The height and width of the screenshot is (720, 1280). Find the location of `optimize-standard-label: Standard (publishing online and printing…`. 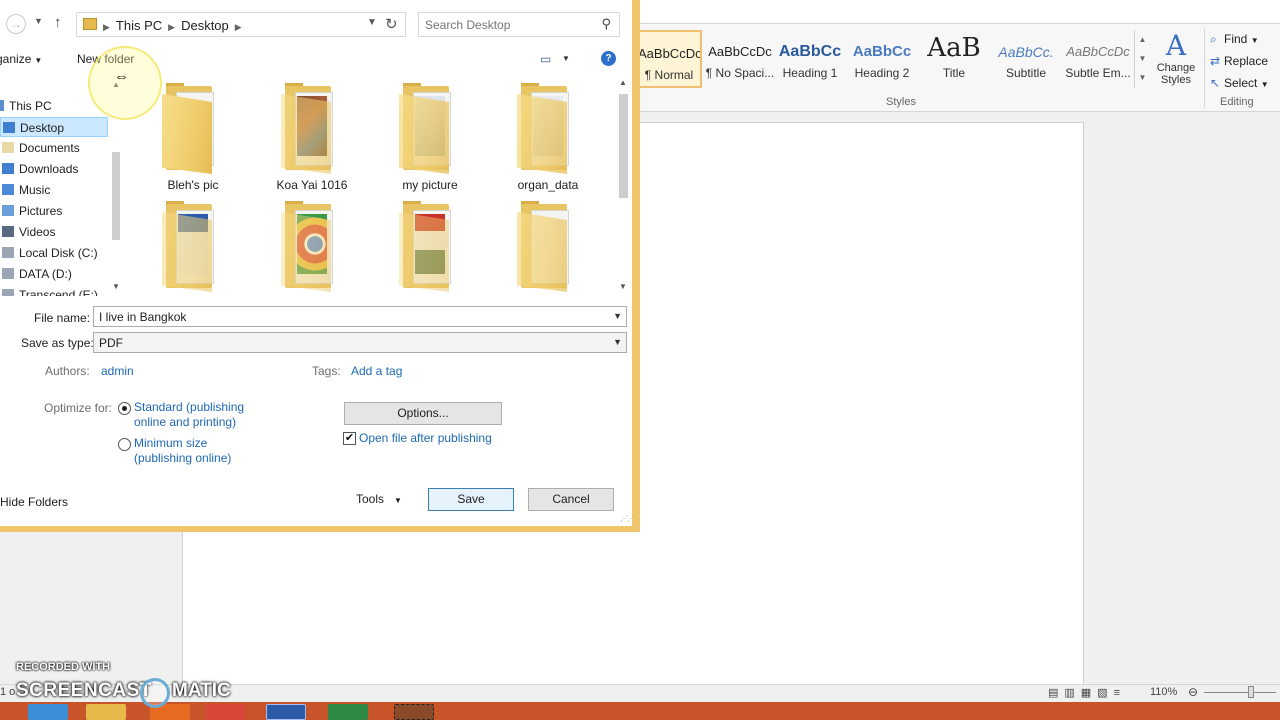

optimize-standard-label: Standard (publishing online and printing… is located at coordinates (204, 415).